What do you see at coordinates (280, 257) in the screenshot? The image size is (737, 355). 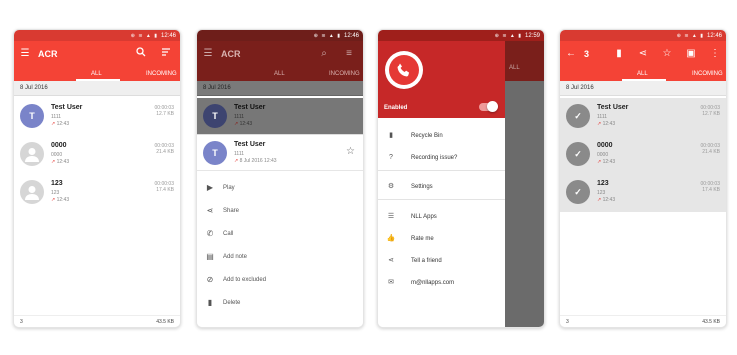 I see `sheet-item-add-note: ▤ Add note` at bounding box center [280, 257].